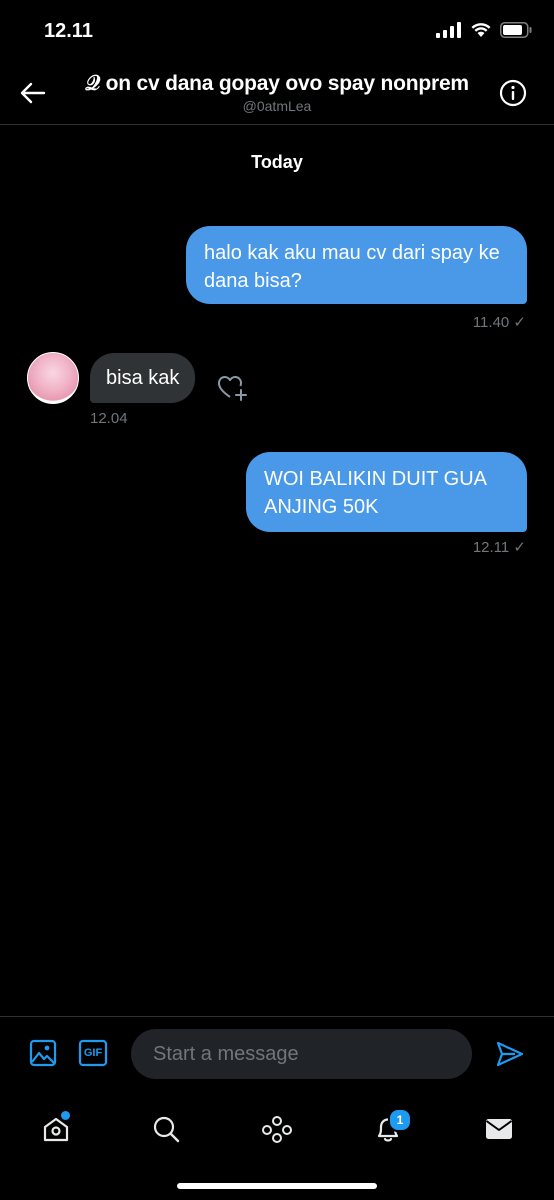 This screenshot has height=1200, width=554. Describe the element at coordinates (301, 1054) in the screenshot. I see `message-input: Start a message` at that location.